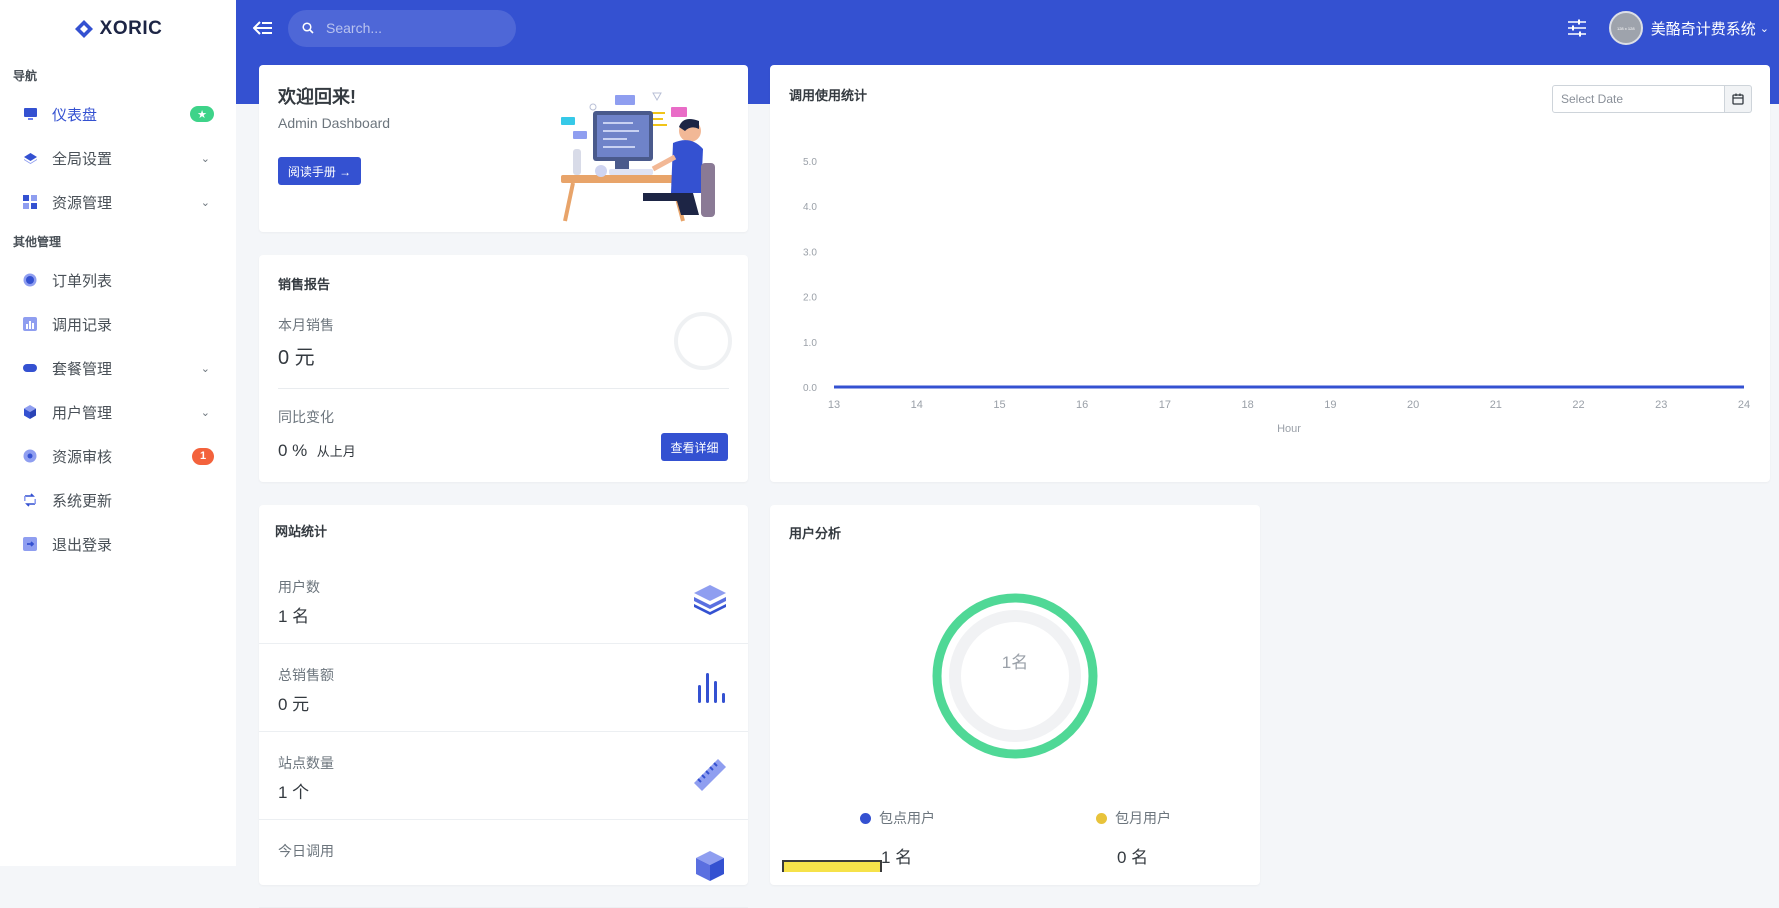 The width and height of the screenshot is (1779, 908). I want to click on x-tick-label: 15, so click(999, 405).